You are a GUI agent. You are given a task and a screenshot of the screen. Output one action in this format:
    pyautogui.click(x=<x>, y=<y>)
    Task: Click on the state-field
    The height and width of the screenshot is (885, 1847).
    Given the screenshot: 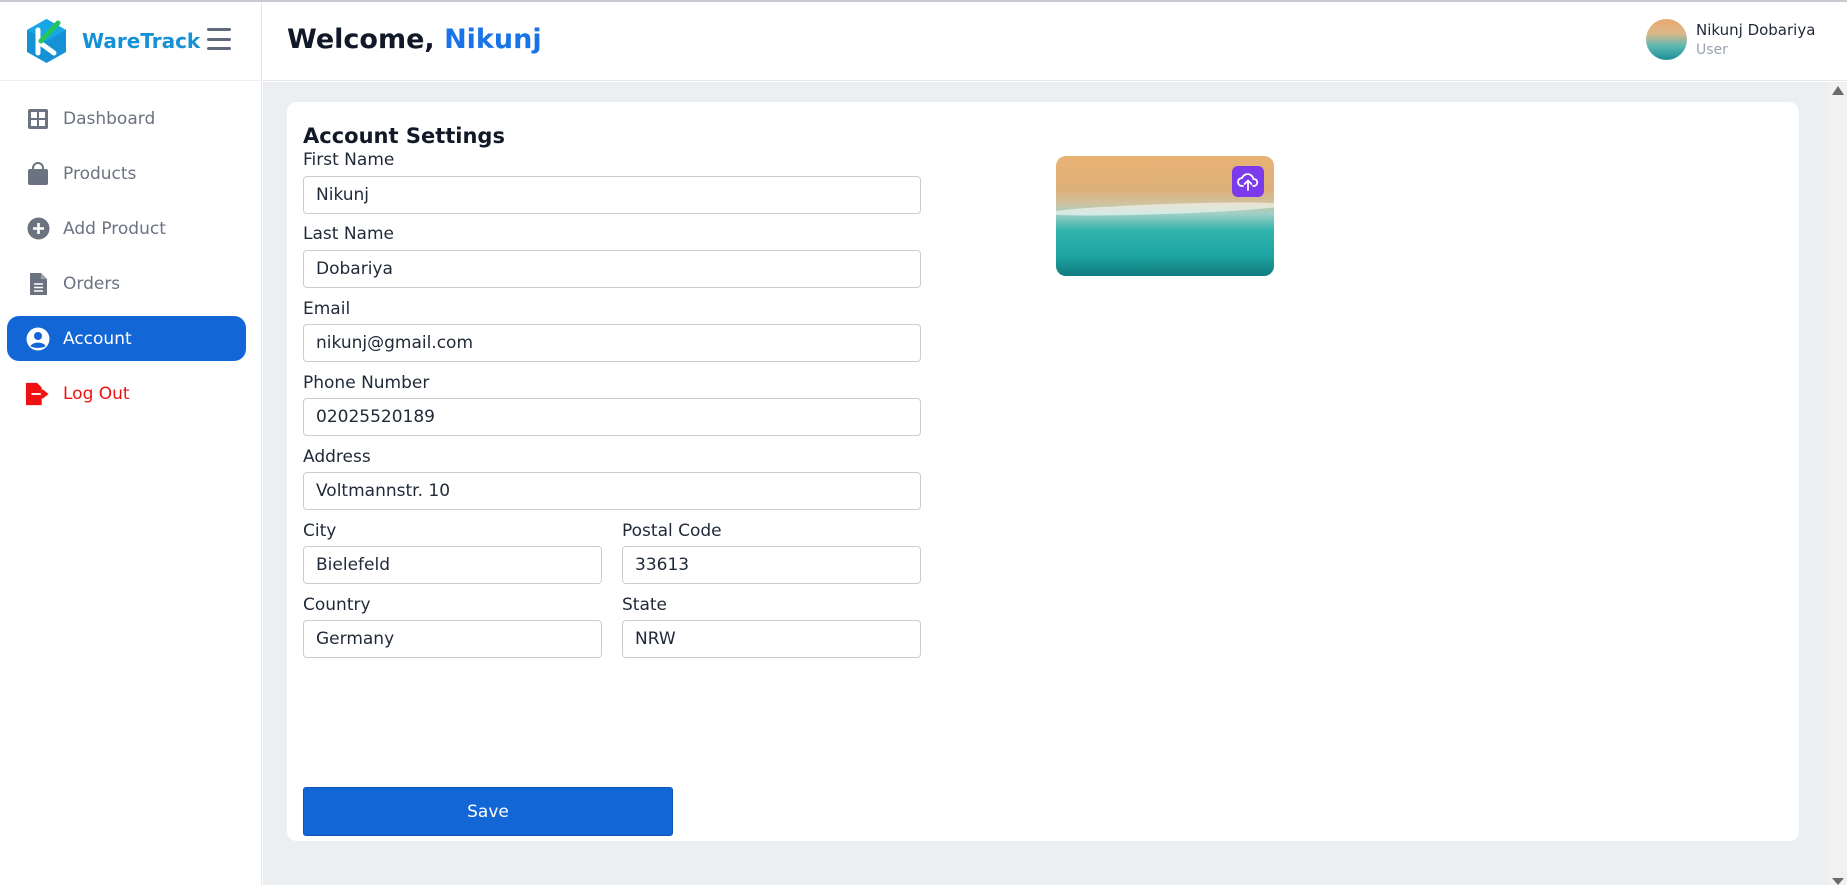 What is the action you would take?
    pyautogui.click(x=771, y=639)
    